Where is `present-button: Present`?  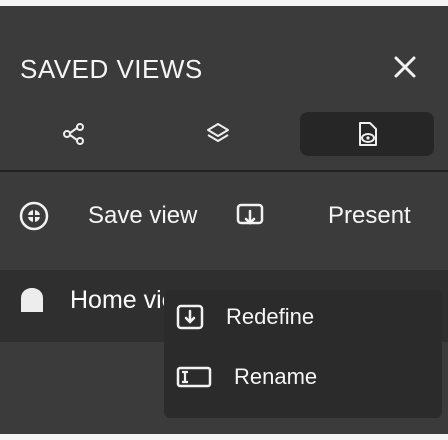
present-button: Present is located at coordinates (333, 216).